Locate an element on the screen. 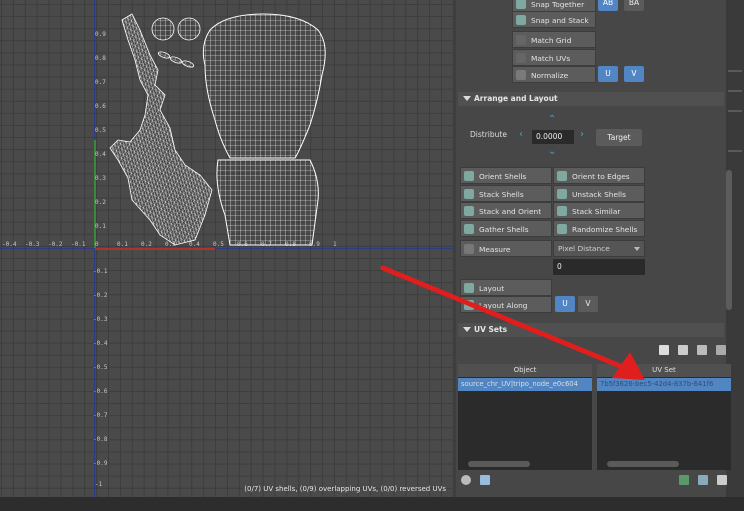 The image size is (744, 511). randomize-shells-button: Randomize Shells is located at coordinates (599, 228).